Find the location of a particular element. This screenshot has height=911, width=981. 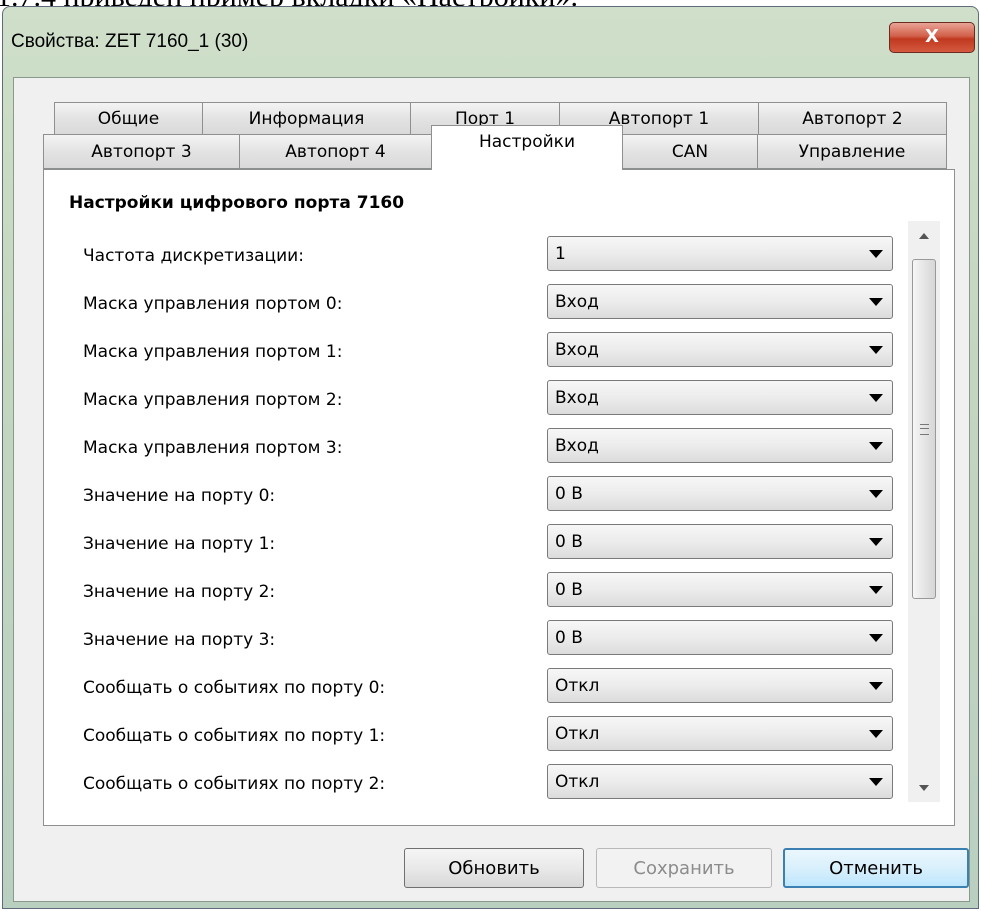

setting-label-port0-mask: Маска управления портом 0: is located at coordinates (213, 304).